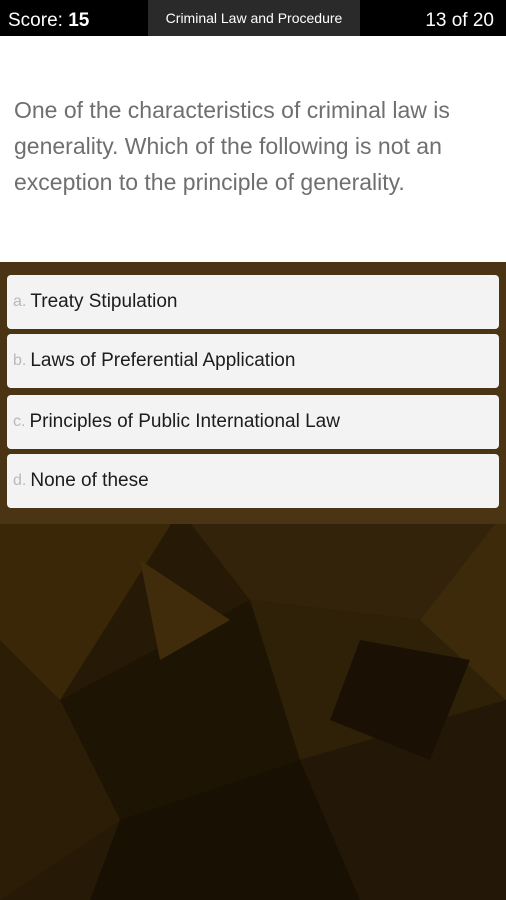 This screenshot has height=900, width=506. I want to click on question-progress: 13 of 20, so click(459, 20).